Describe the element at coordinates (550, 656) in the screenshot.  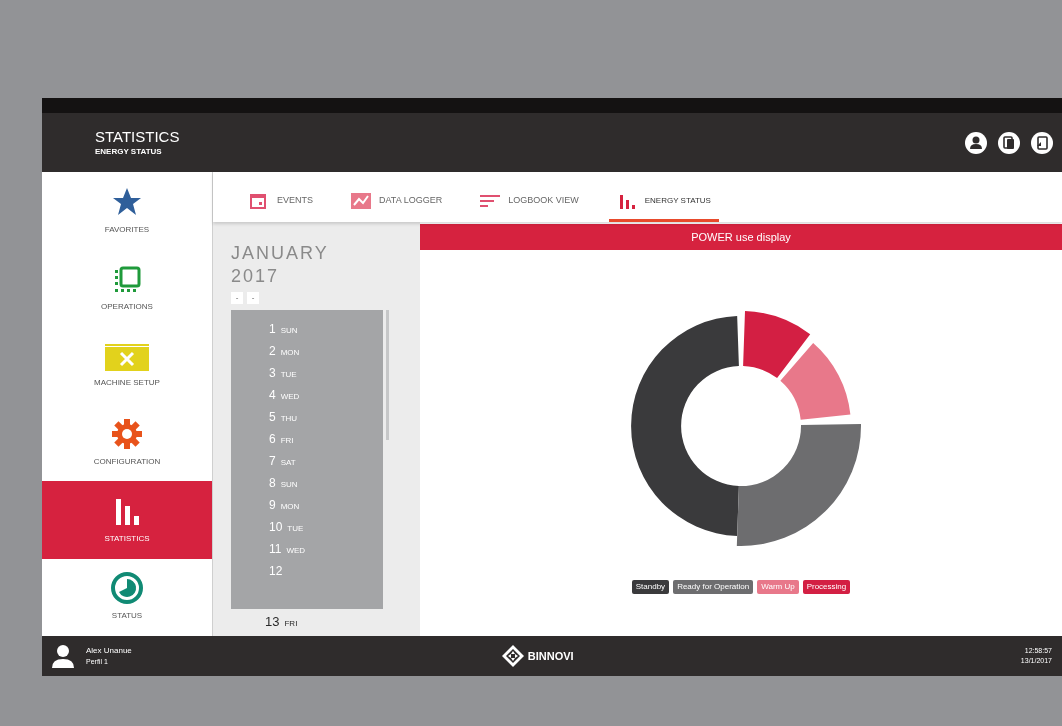
I see `brand-name: BINNOVI` at that location.